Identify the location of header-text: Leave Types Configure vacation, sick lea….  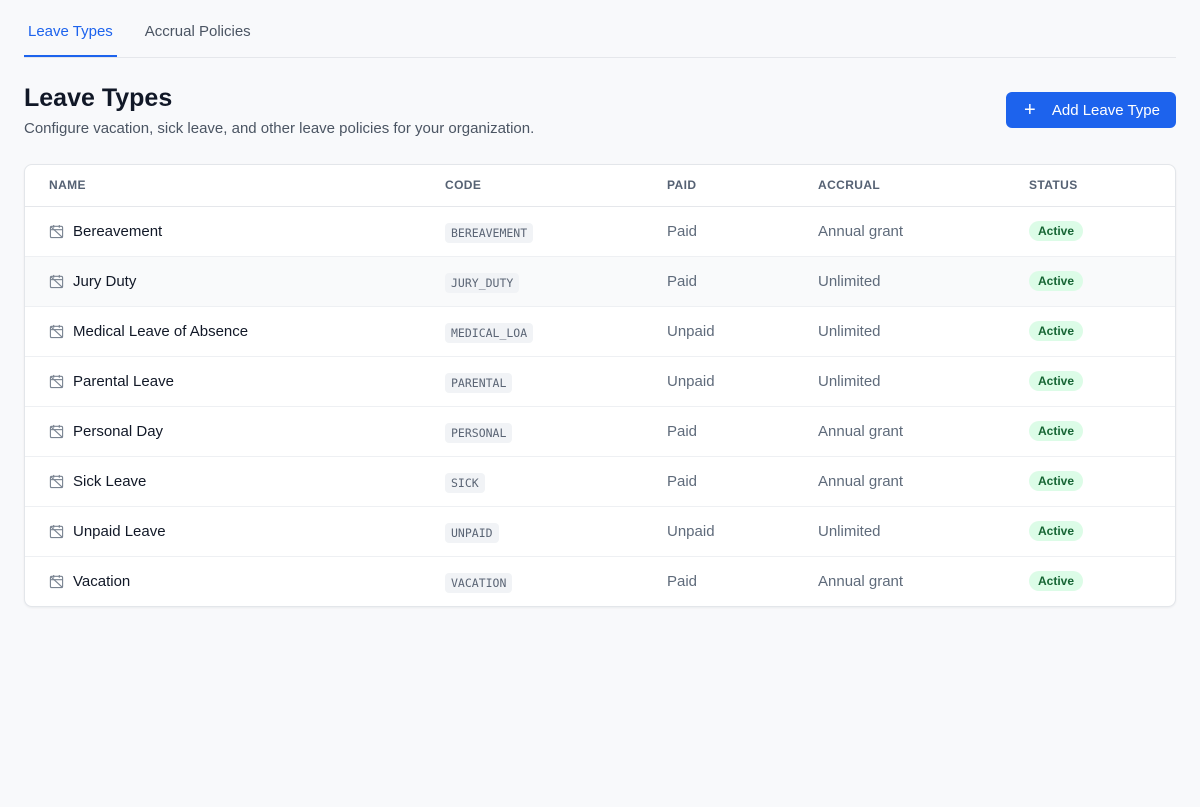
(279, 111).